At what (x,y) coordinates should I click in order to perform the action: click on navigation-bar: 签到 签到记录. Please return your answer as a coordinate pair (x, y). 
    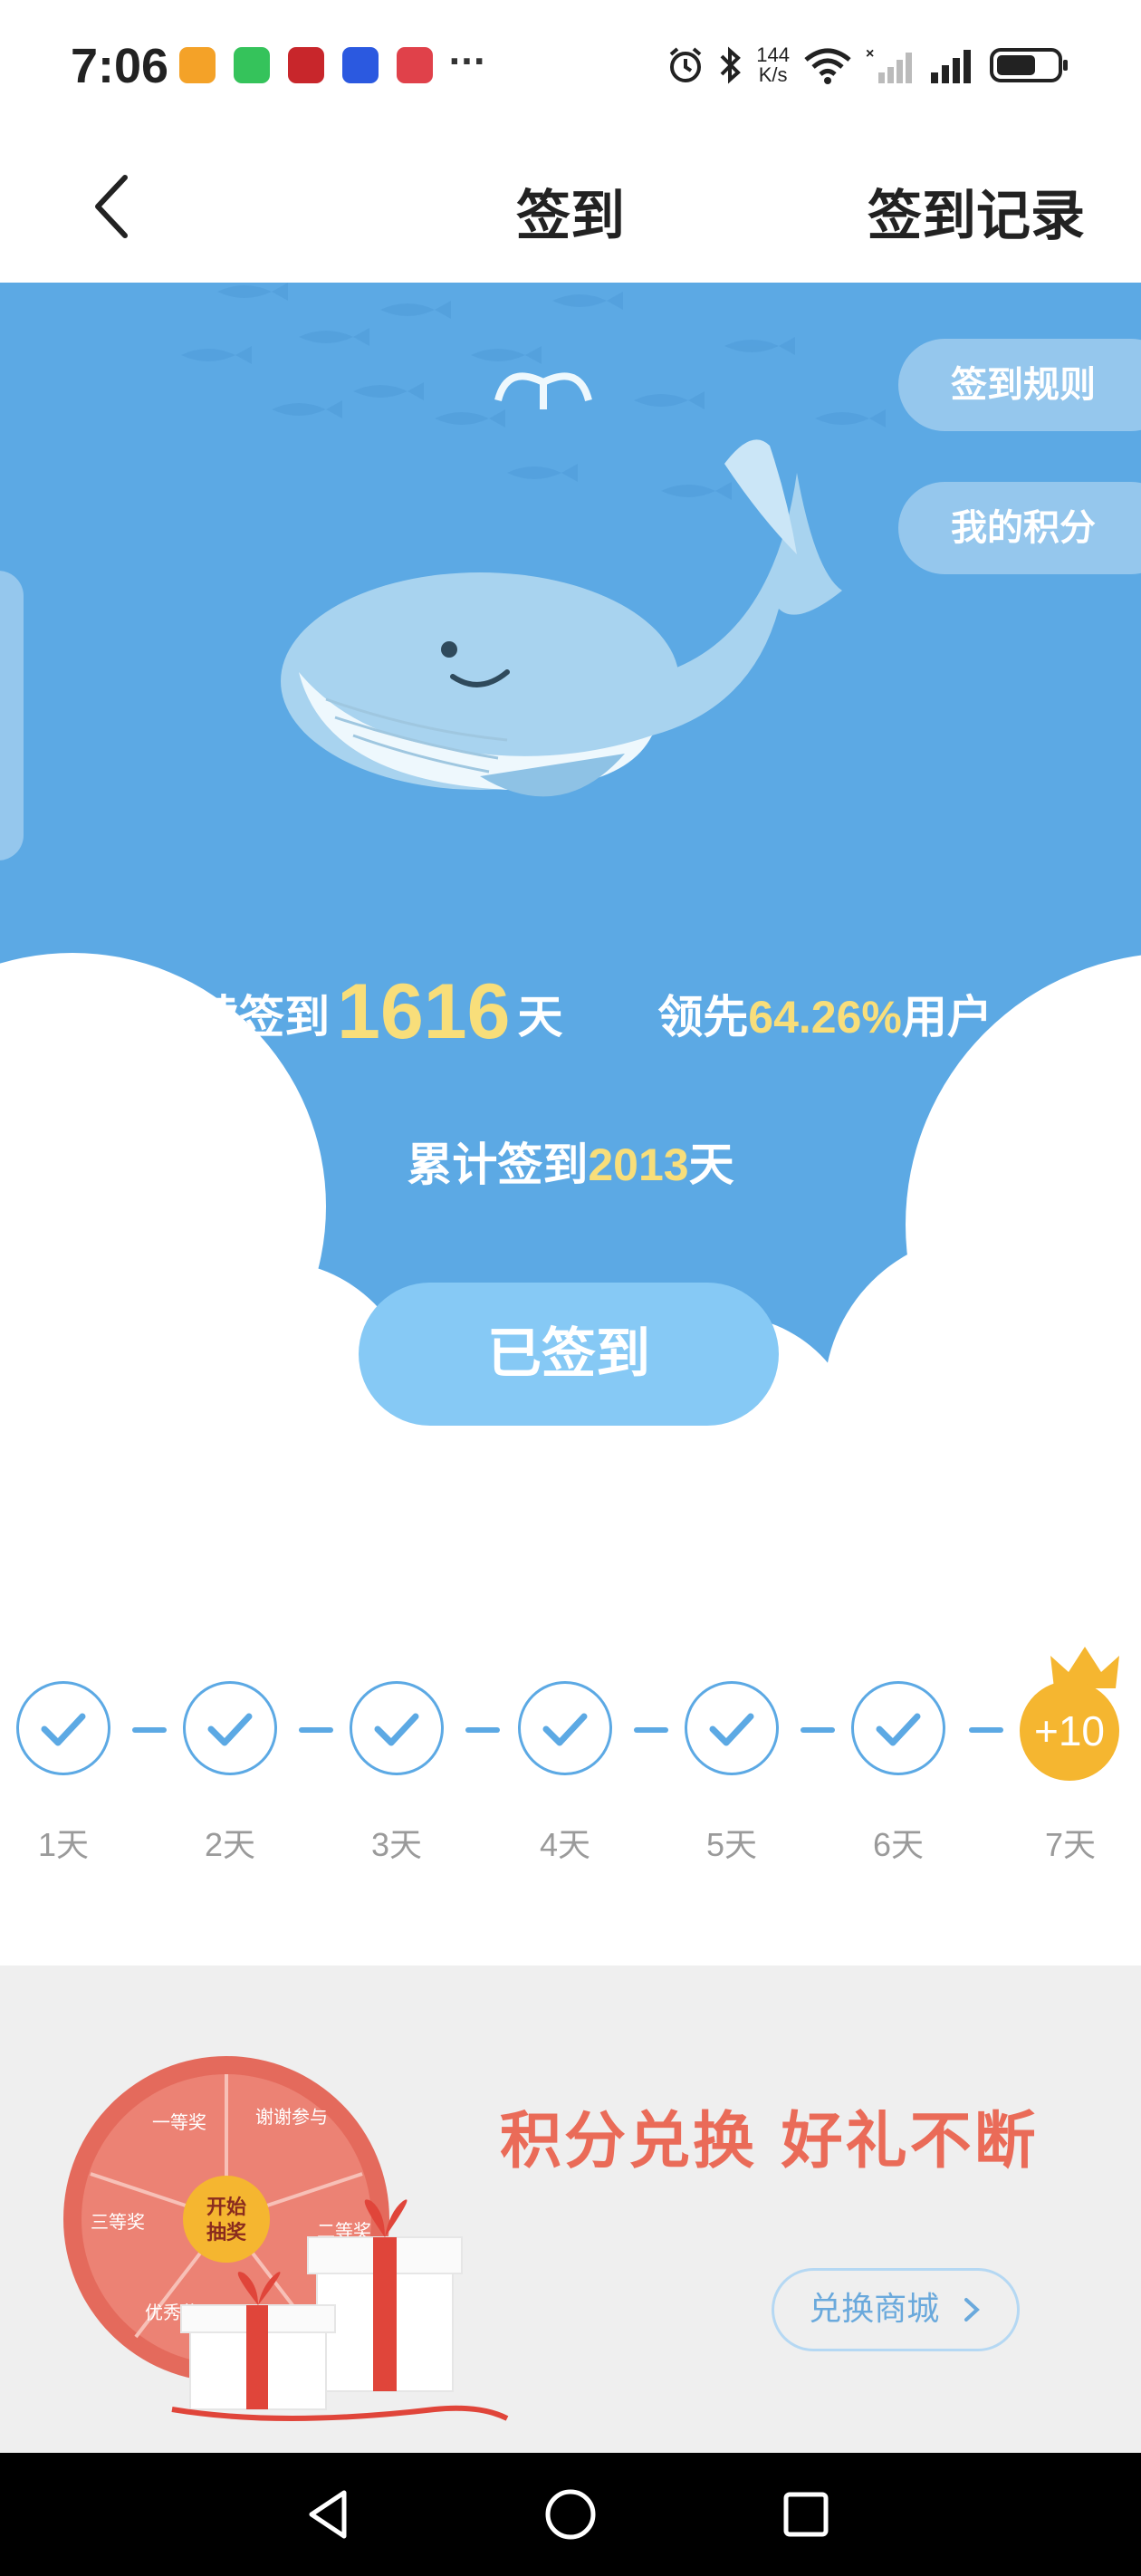
    Looking at the image, I should click on (570, 208).